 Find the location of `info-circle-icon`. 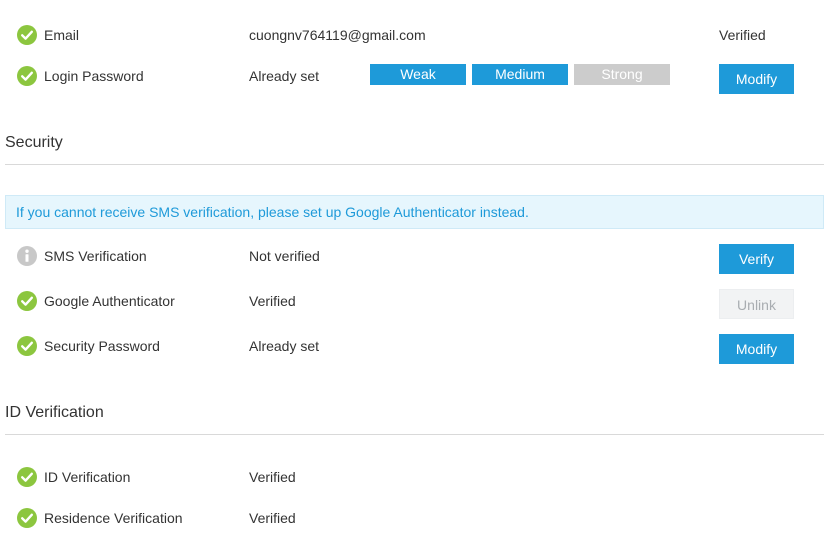

info-circle-icon is located at coordinates (27, 256).